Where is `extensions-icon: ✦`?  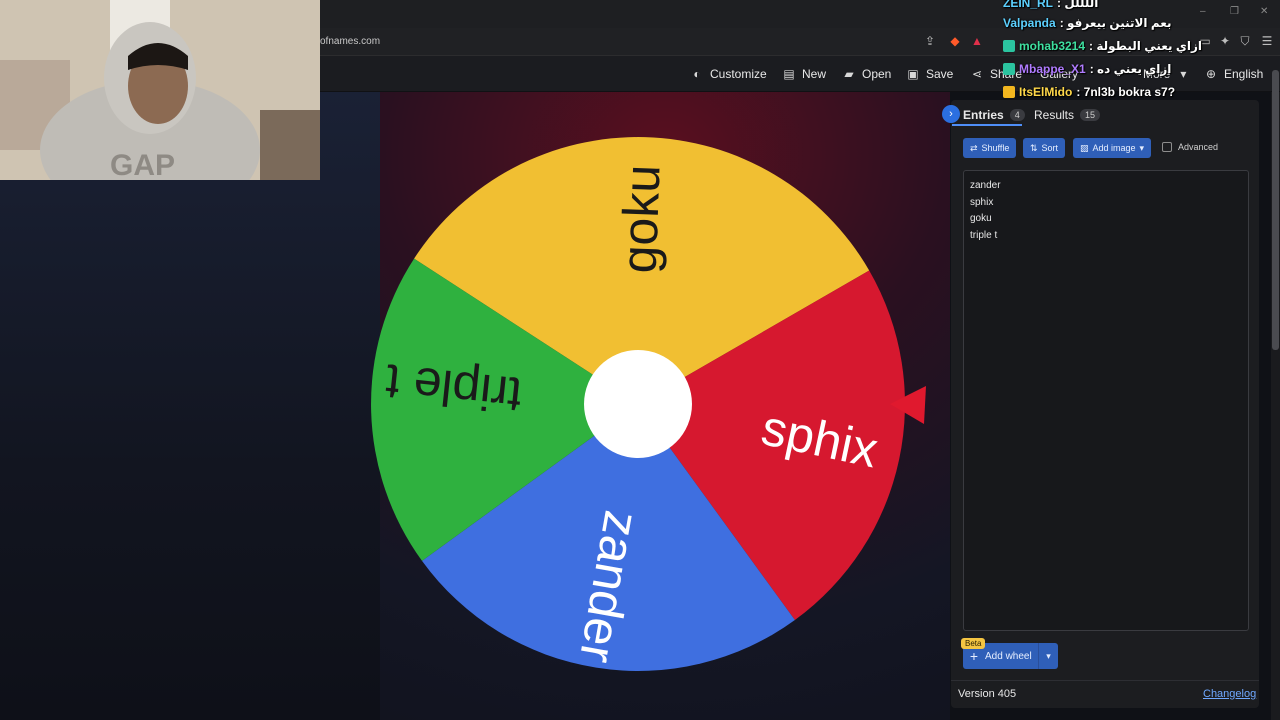
extensions-icon: ✦ is located at coordinates (1225, 41).